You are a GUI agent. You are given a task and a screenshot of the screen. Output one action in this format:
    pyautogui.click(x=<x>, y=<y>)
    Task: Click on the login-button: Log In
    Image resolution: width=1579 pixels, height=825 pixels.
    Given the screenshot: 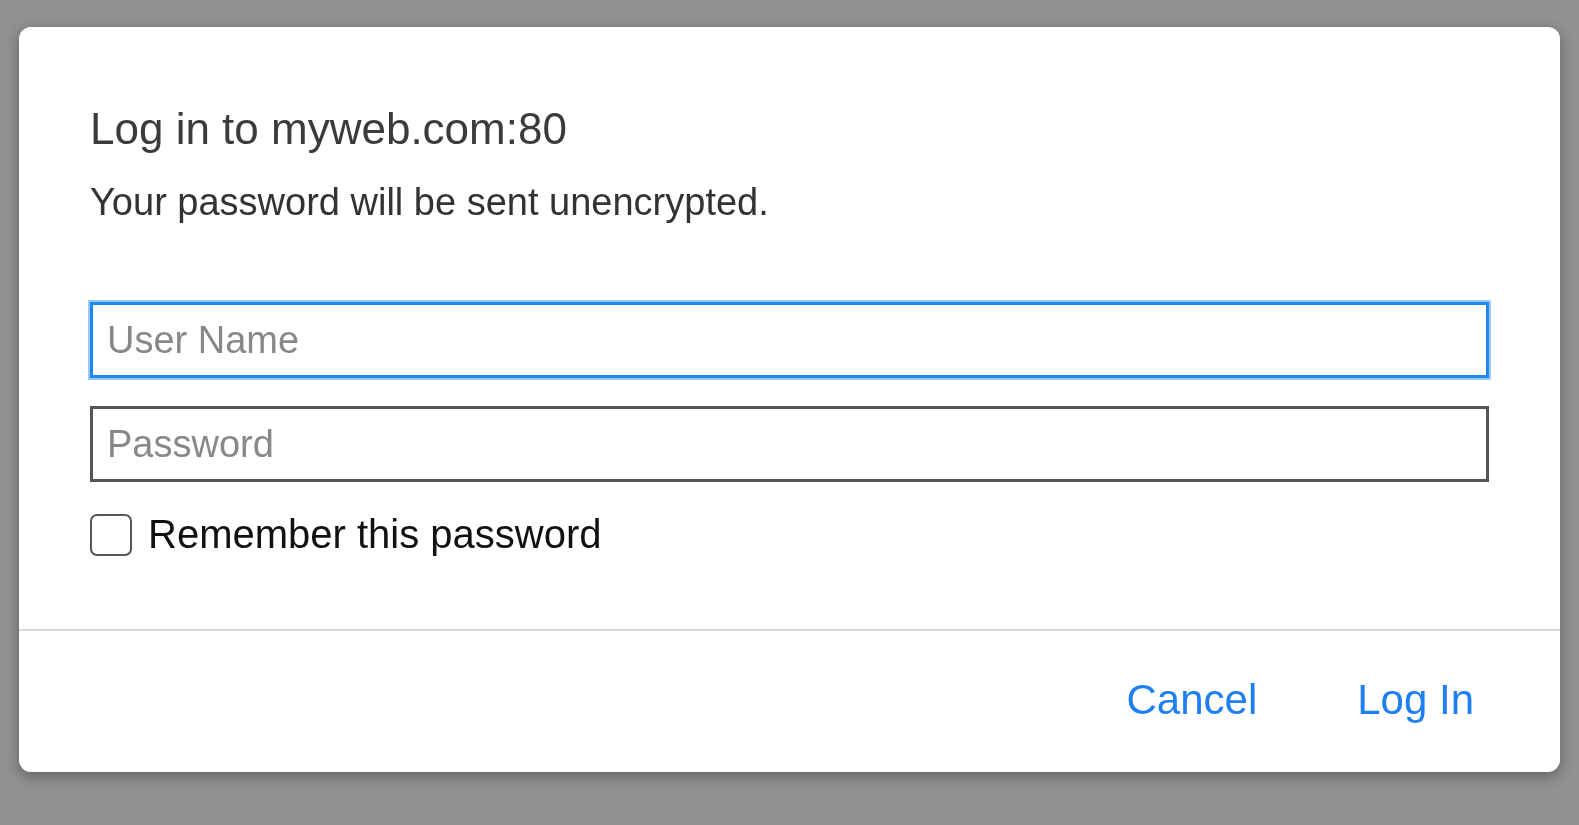 What is the action you would take?
    pyautogui.click(x=1415, y=700)
    